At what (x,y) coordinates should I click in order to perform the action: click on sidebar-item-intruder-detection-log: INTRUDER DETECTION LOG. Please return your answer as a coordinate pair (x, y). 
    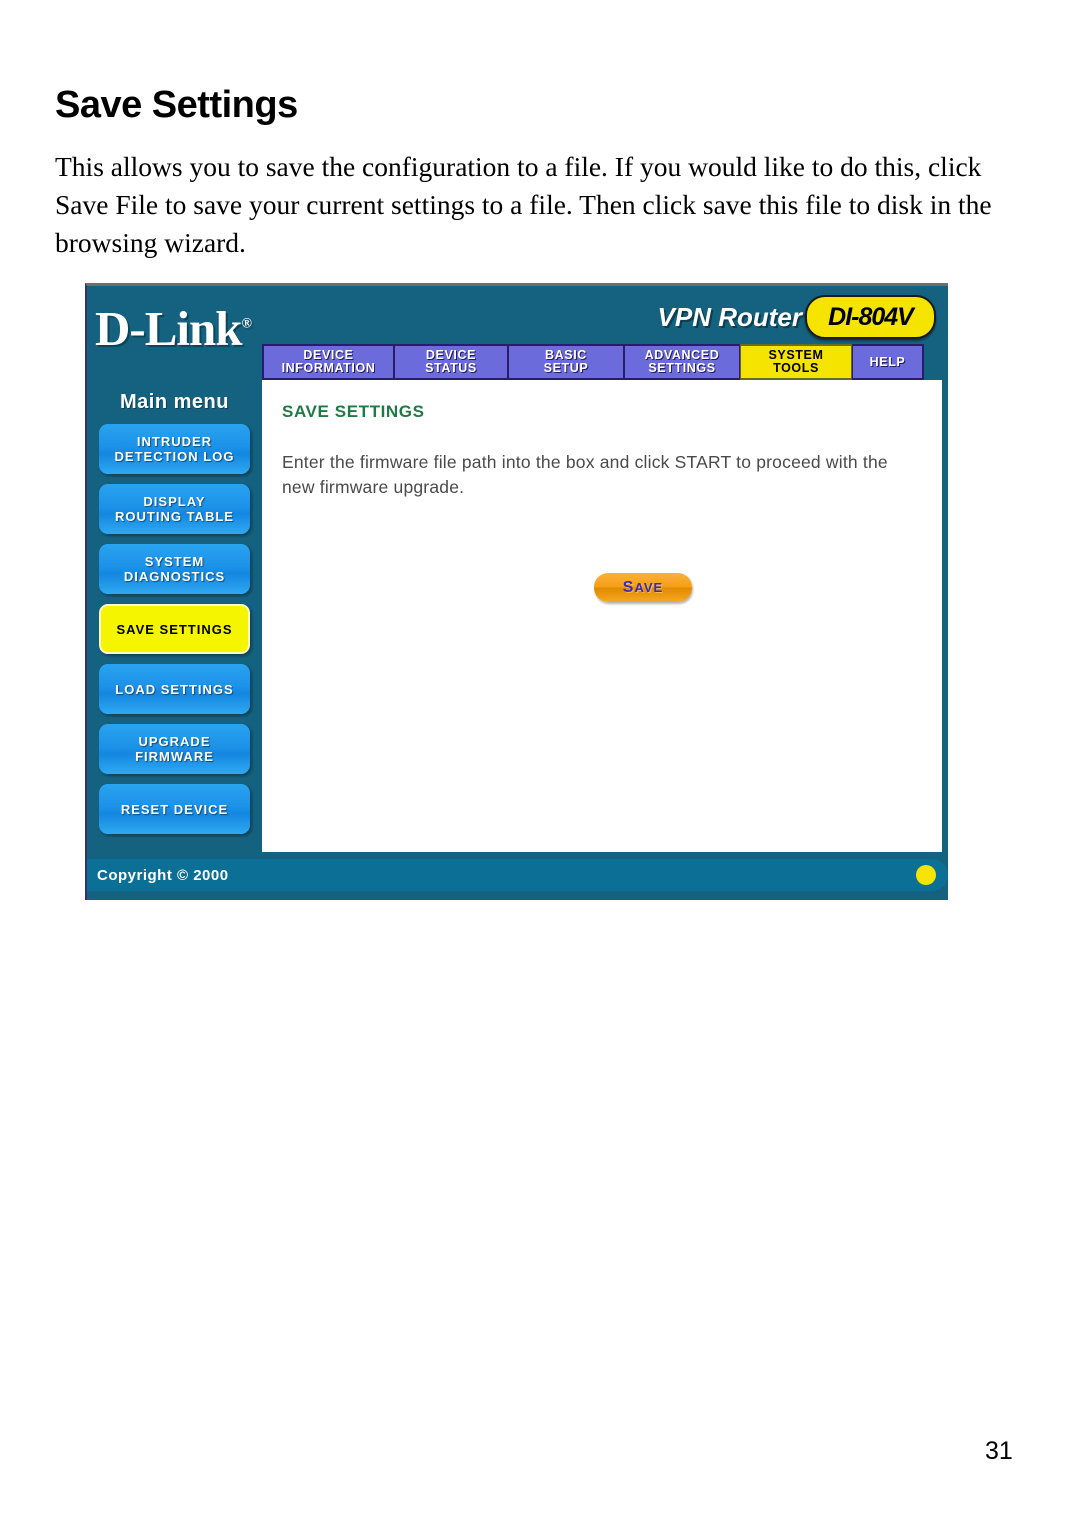
    Looking at the image, I should click on (174, 449).